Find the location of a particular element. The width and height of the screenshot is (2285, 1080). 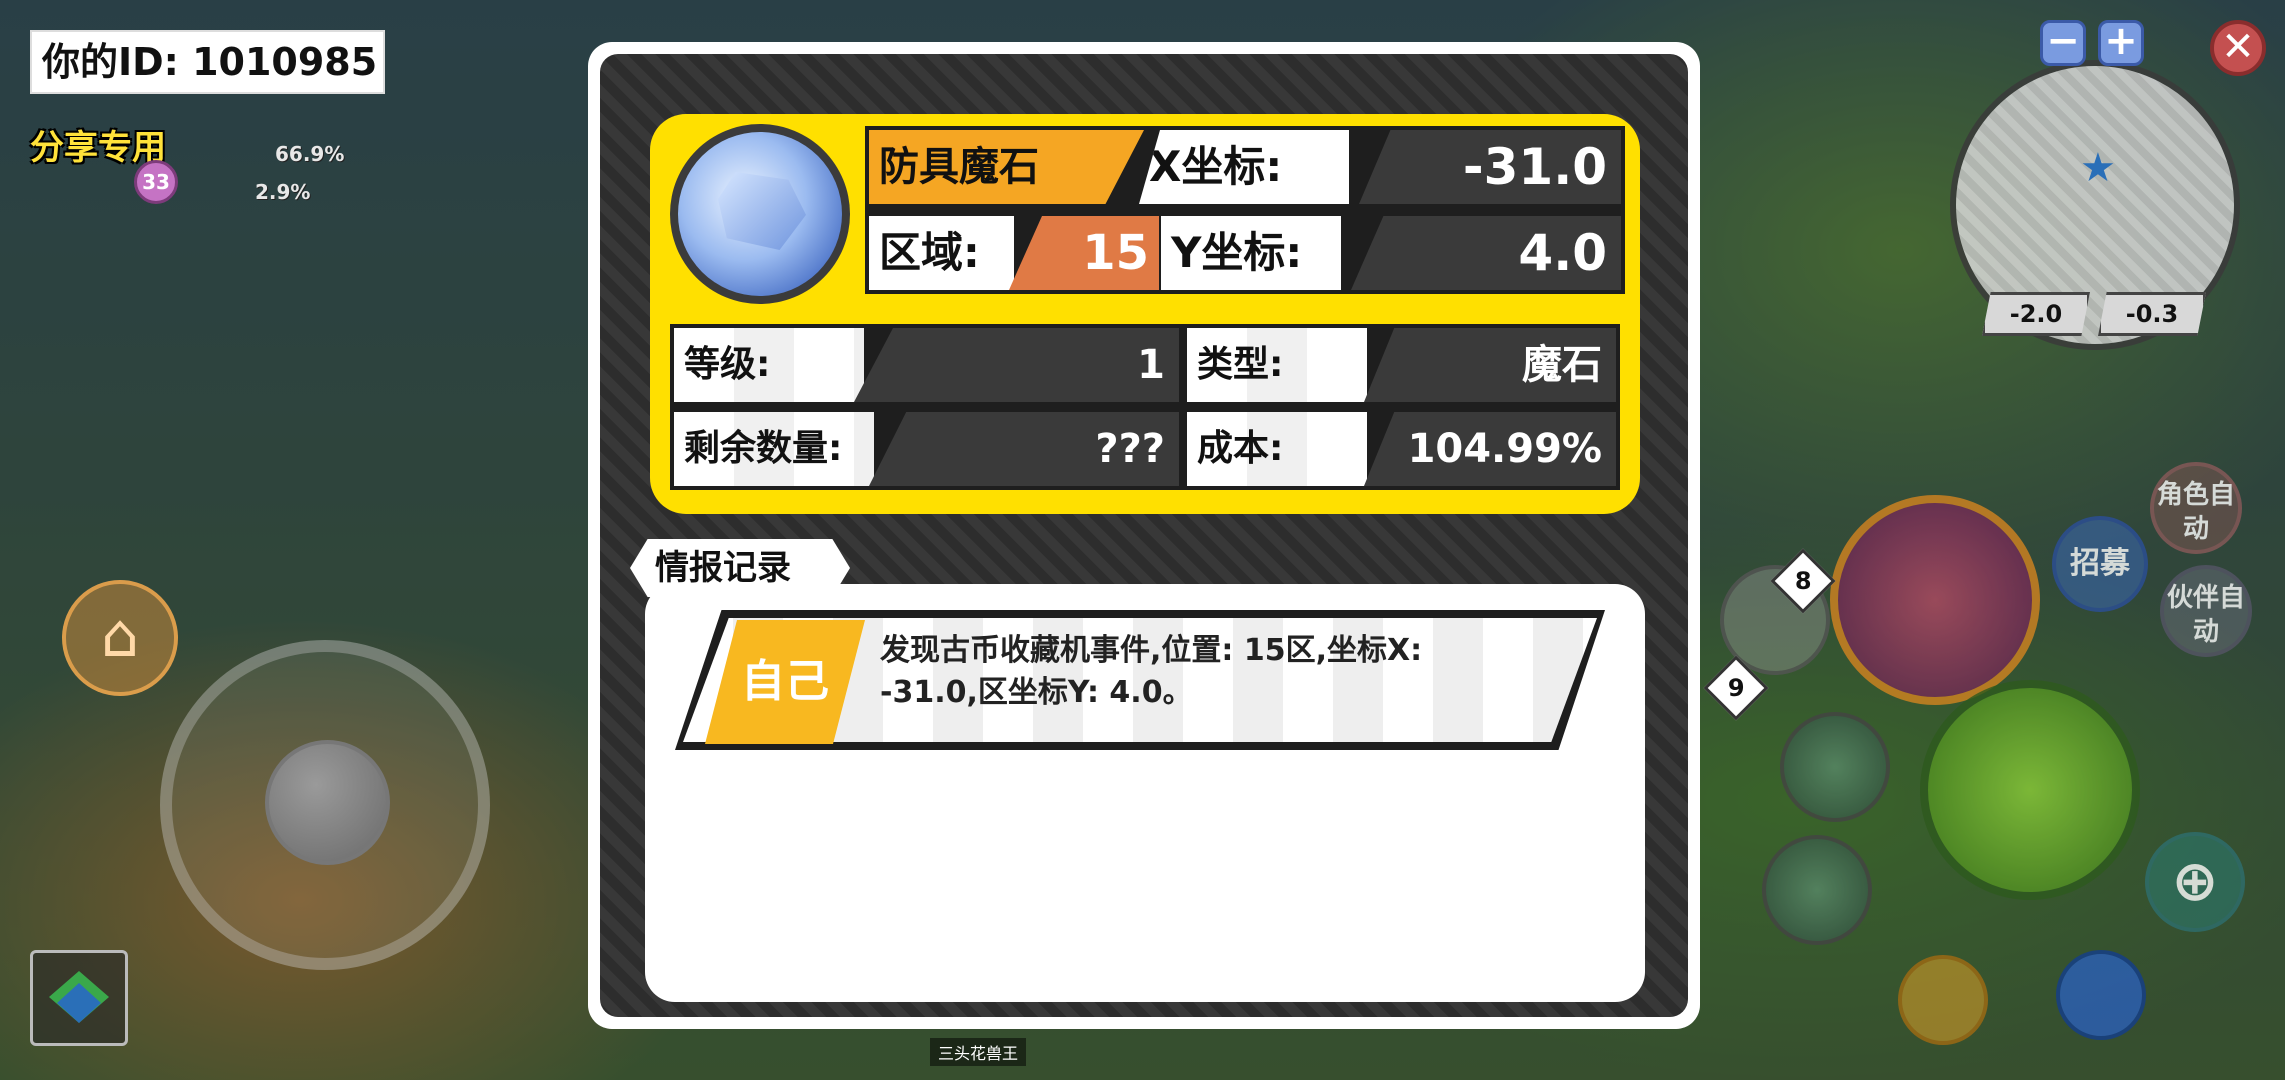

level-label: 等级: is located at coordinates (769, 365).